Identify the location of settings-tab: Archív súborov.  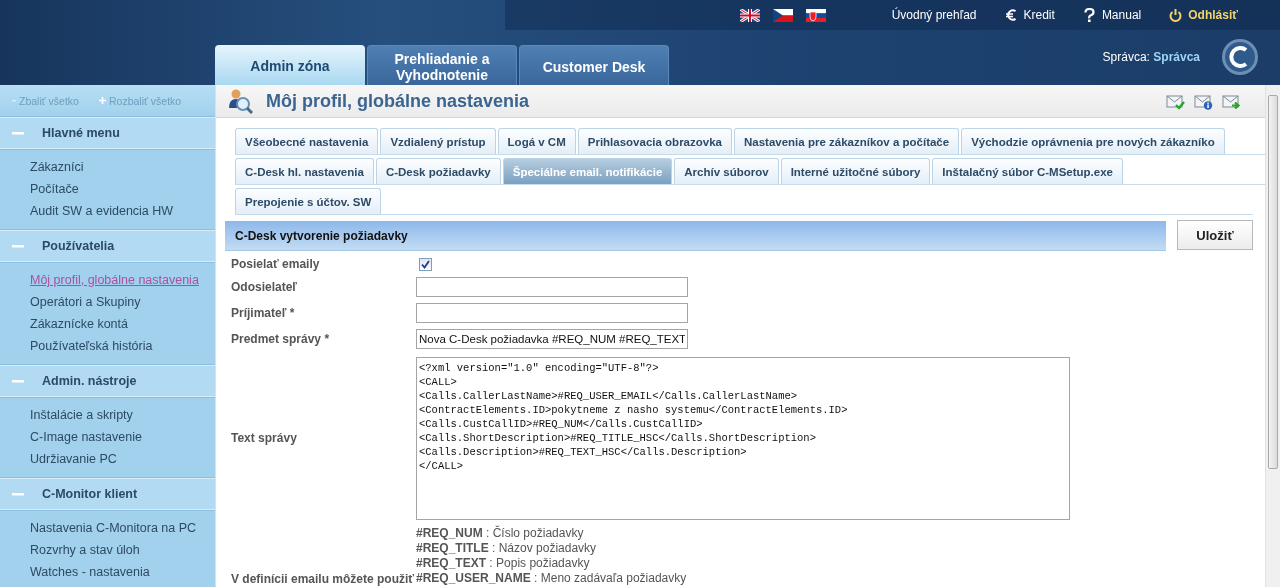
(726, 171).